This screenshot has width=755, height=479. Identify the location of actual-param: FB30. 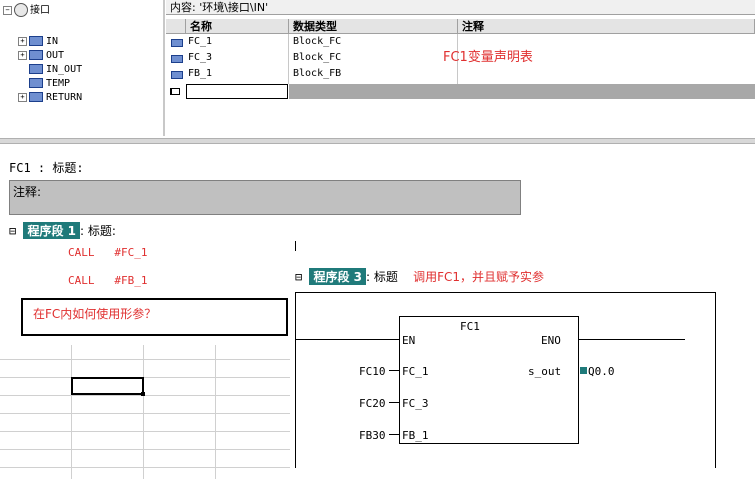
(372, 435).